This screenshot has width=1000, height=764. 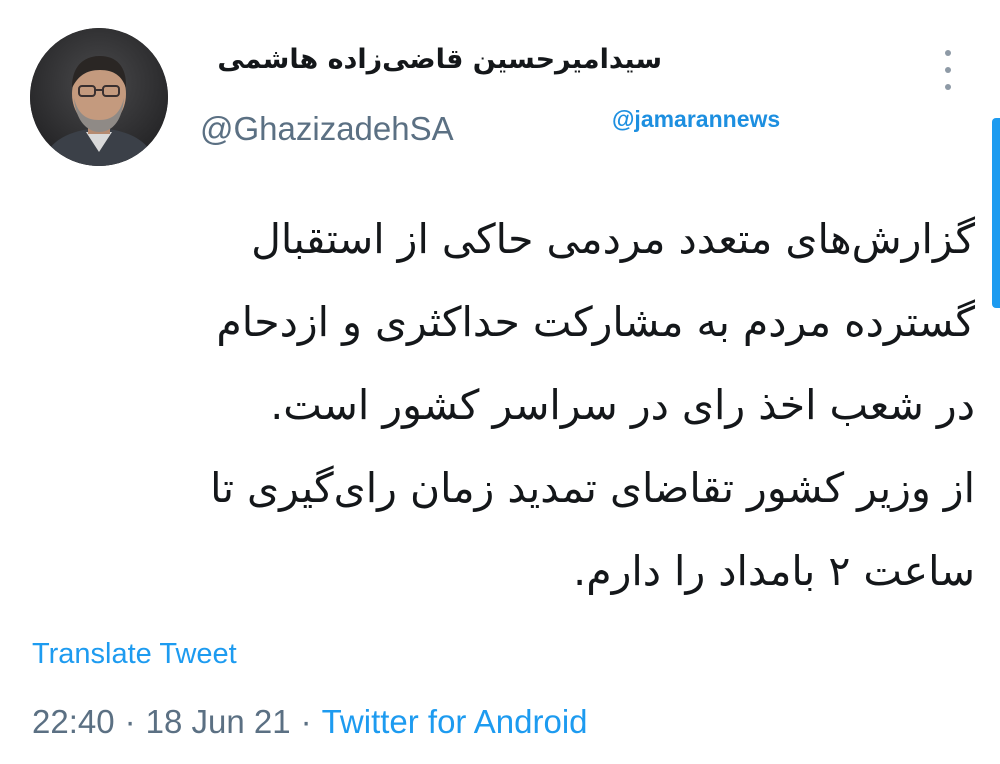 I want to click on author-display-name: سیدامیرحسین قاضی‌زاده هاشمی, so click(x=421, y=59).